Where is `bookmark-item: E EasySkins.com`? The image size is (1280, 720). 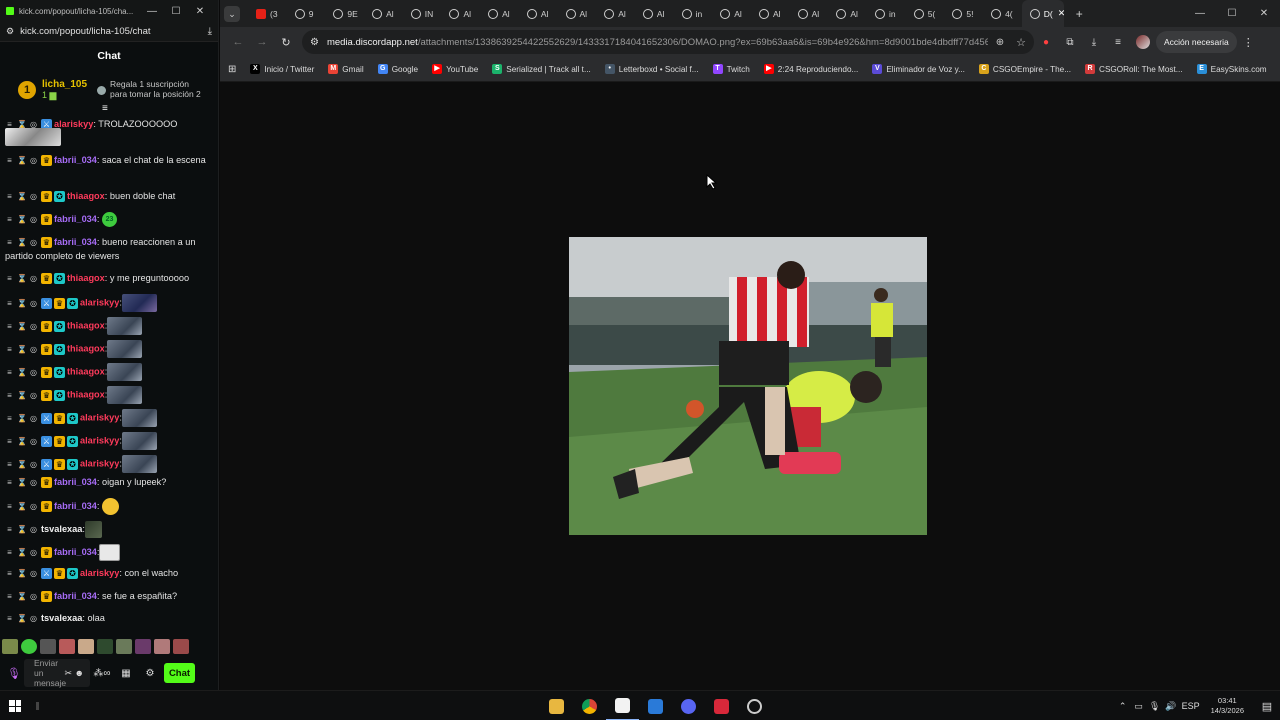 bookmark-item: E EasySkins.com is located at coordinates (1231, 69).